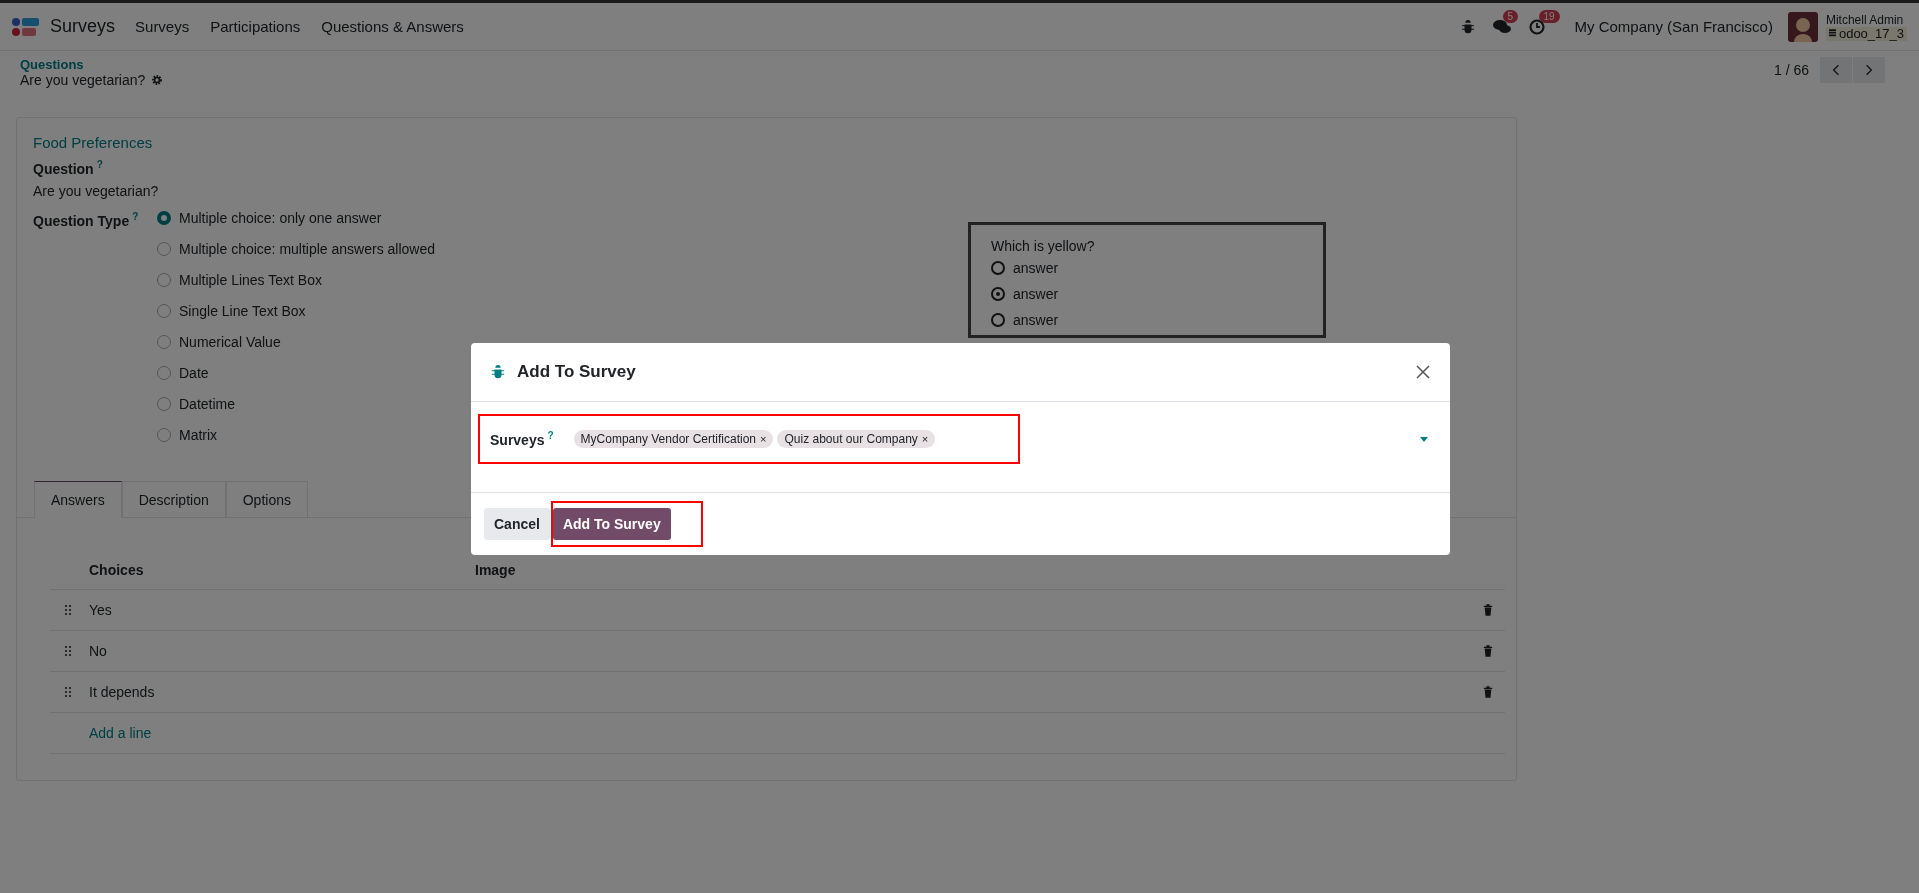 The image size is (1919, 893). I want to click on radio-button, so click(164, 218).